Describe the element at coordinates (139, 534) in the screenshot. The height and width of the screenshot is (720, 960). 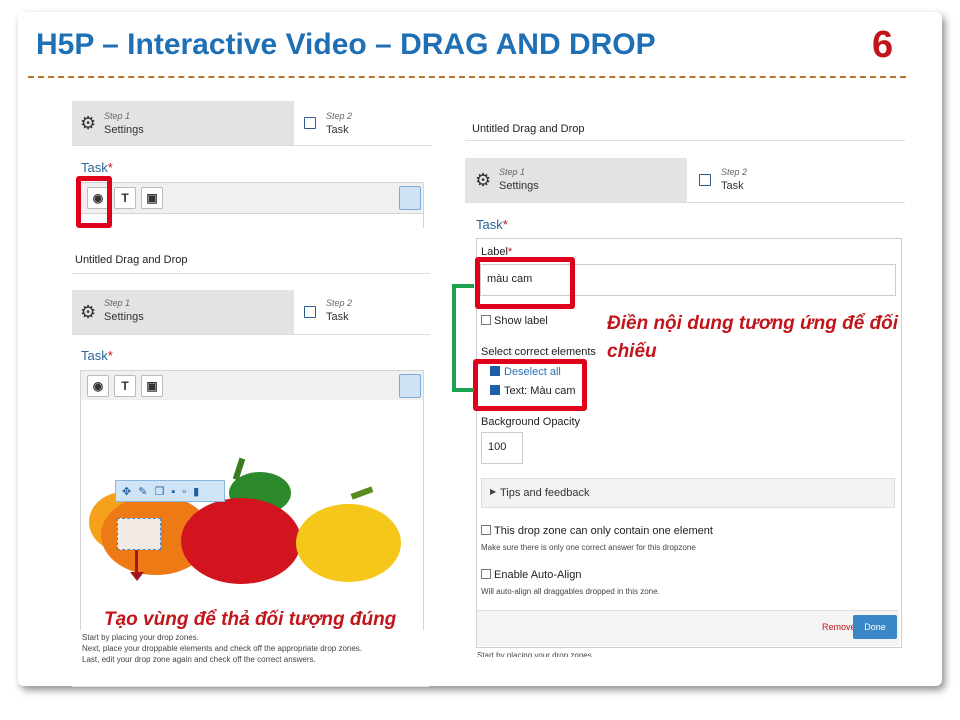
I see `drop-zone` at that location.